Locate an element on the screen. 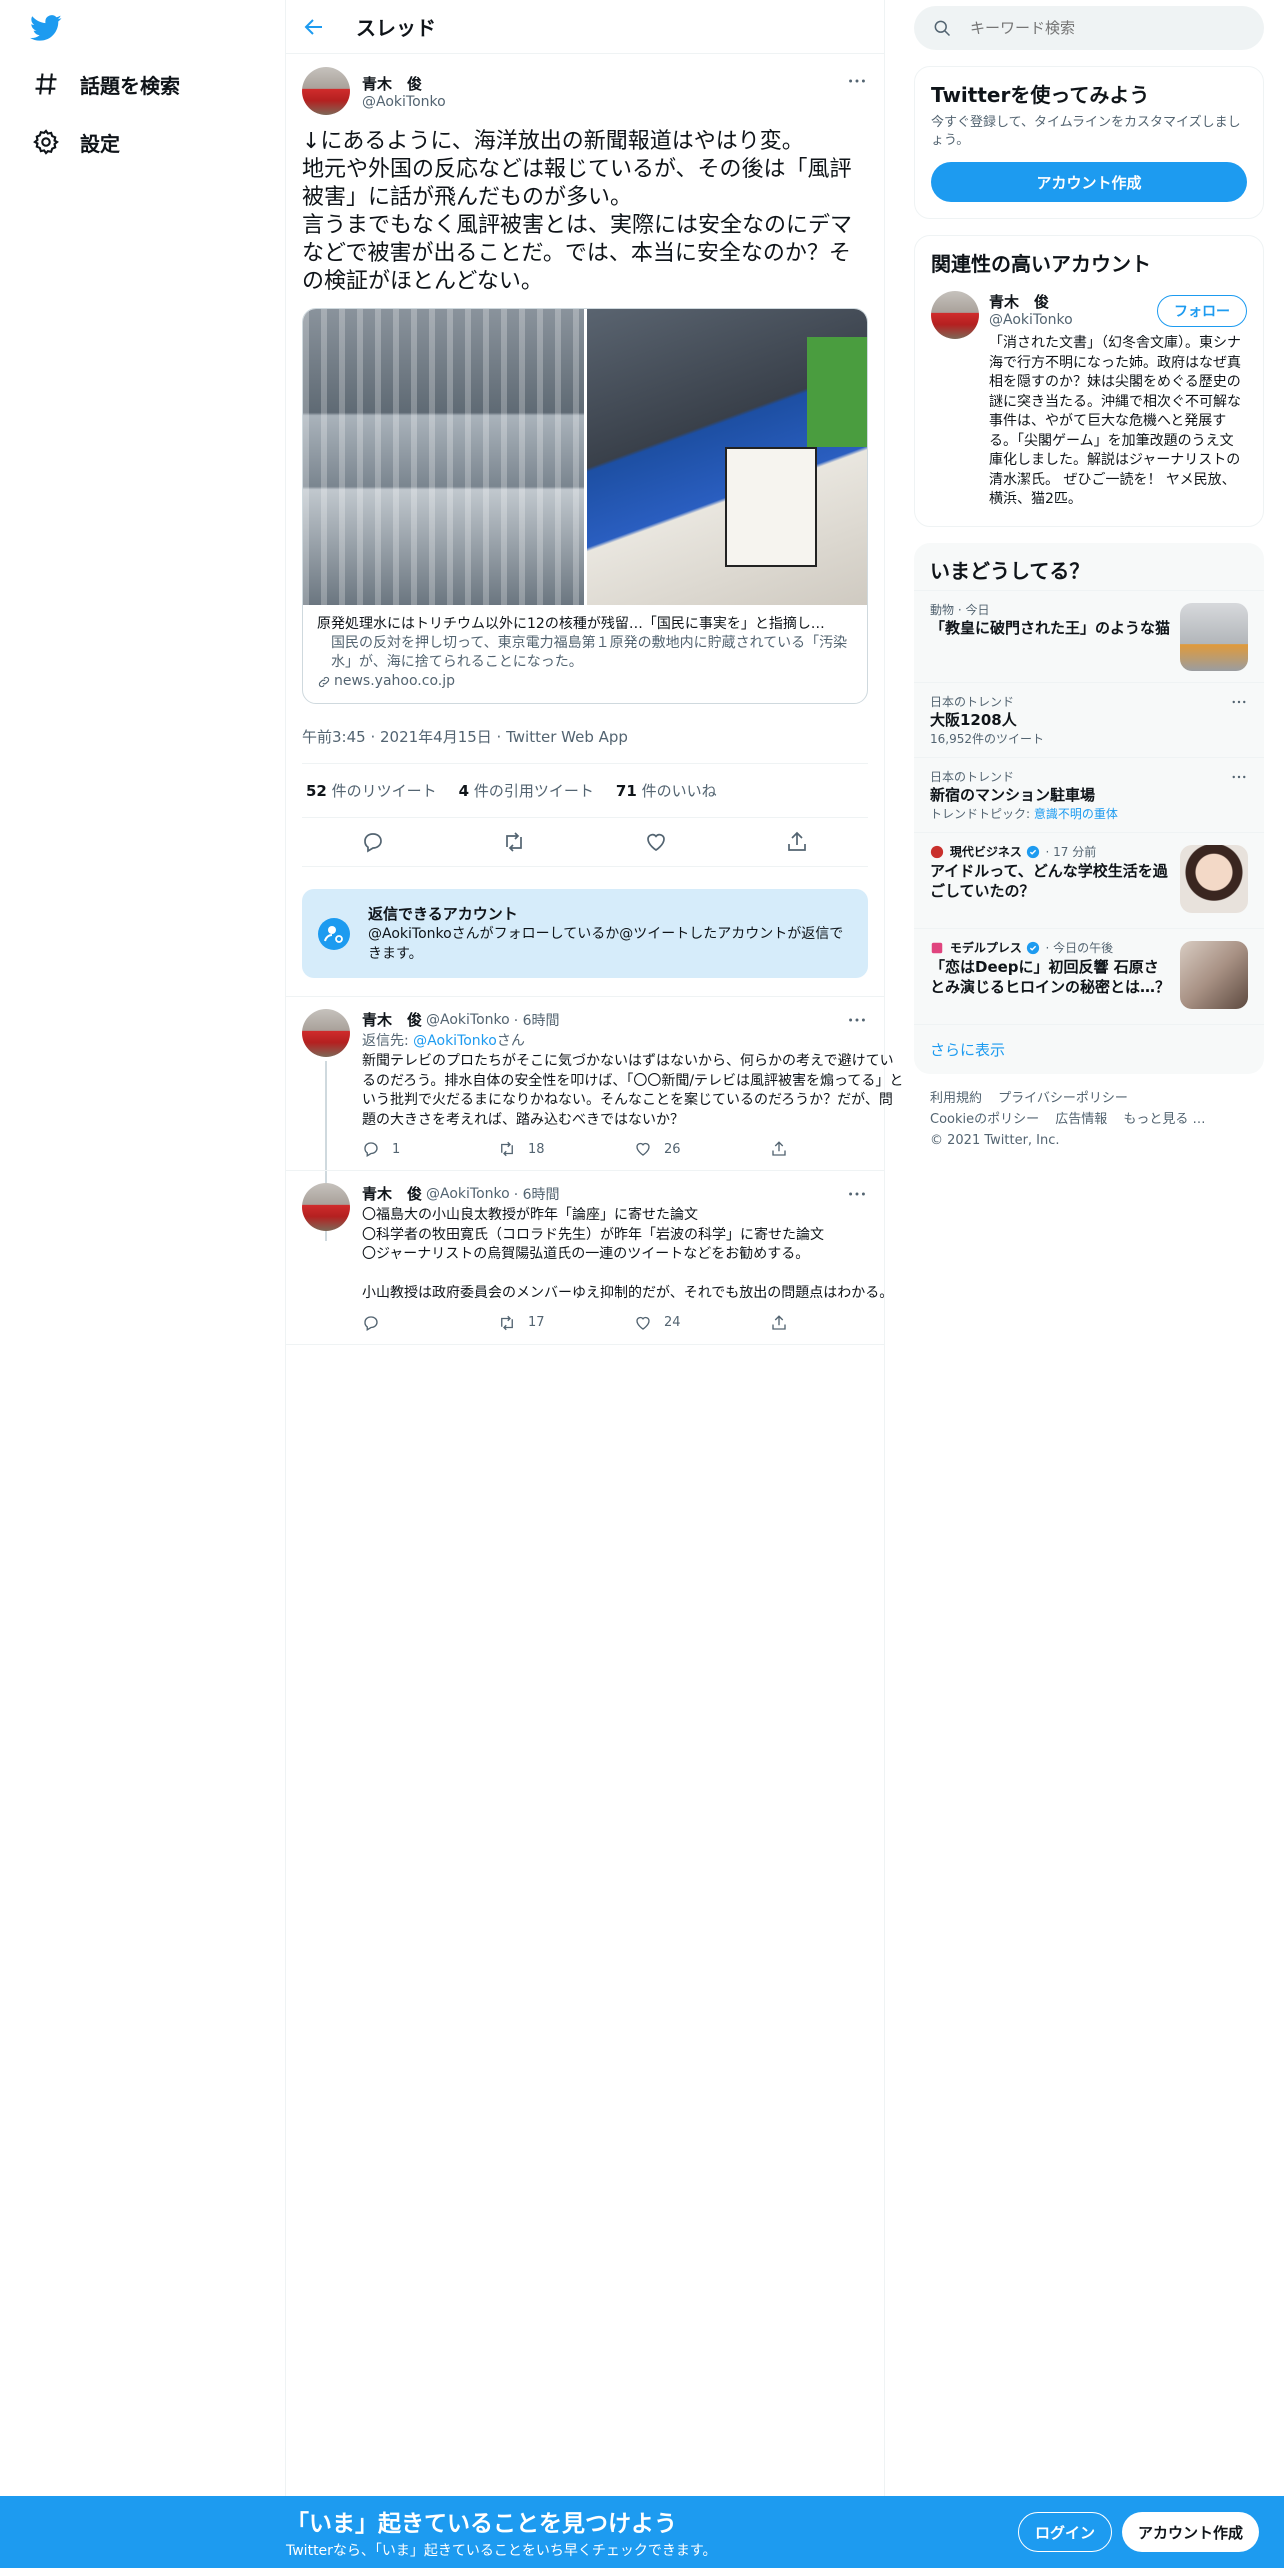  link-icon is located at coordinates (324, 682).